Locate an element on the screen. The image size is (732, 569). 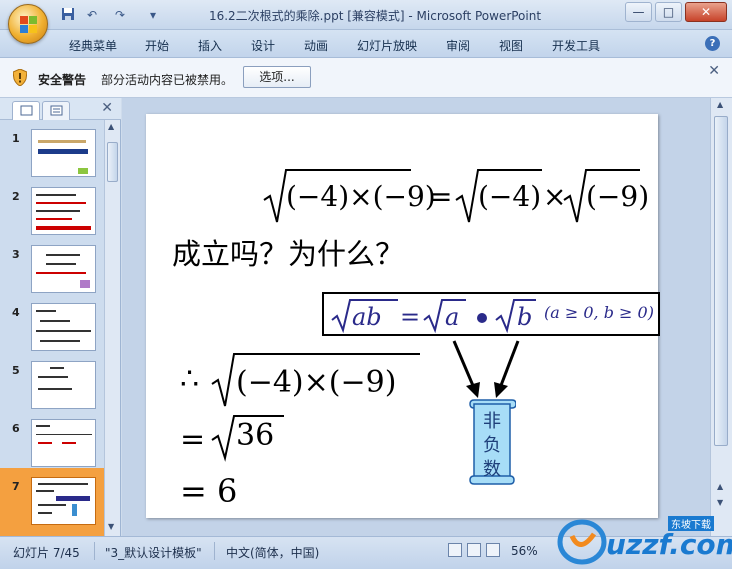
customize-qat-icon: ▾ is located at coordinates (153, 15).